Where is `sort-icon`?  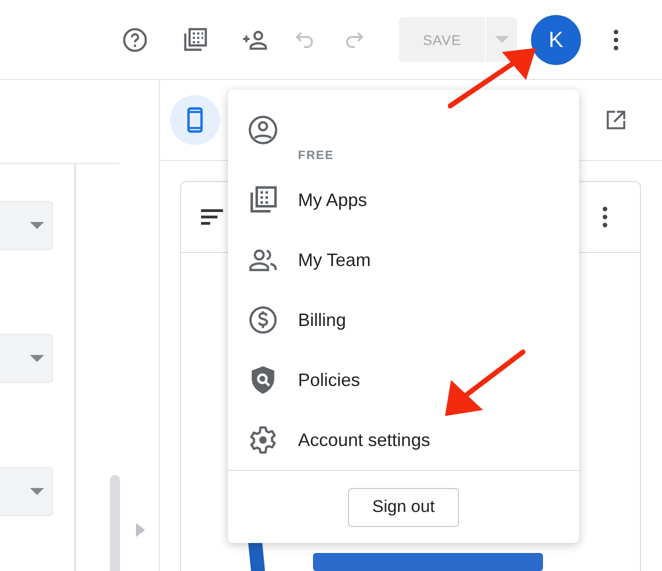
sort-icon is located at coordinates (212, 217).